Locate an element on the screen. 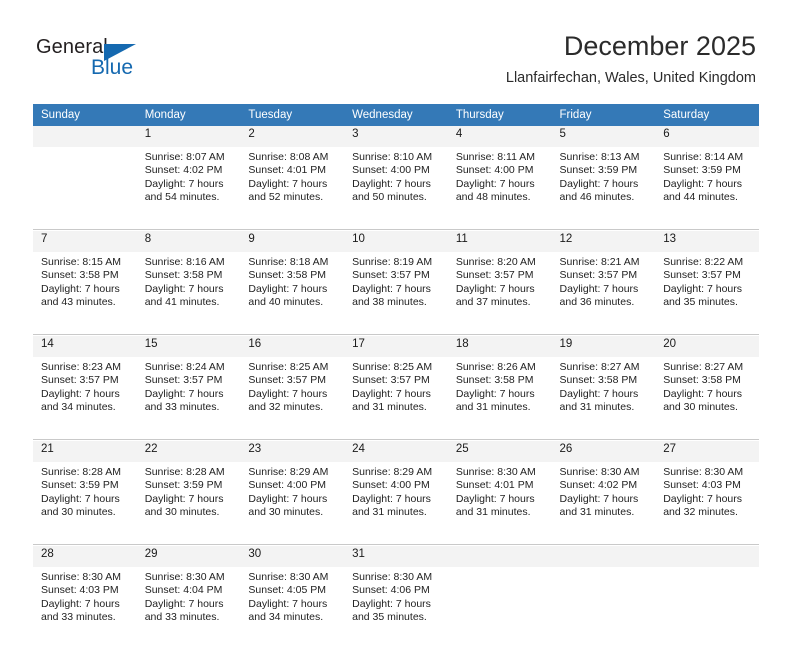 The image size is (792, 649). day-number: 20 is located at coordinates (707, 346).